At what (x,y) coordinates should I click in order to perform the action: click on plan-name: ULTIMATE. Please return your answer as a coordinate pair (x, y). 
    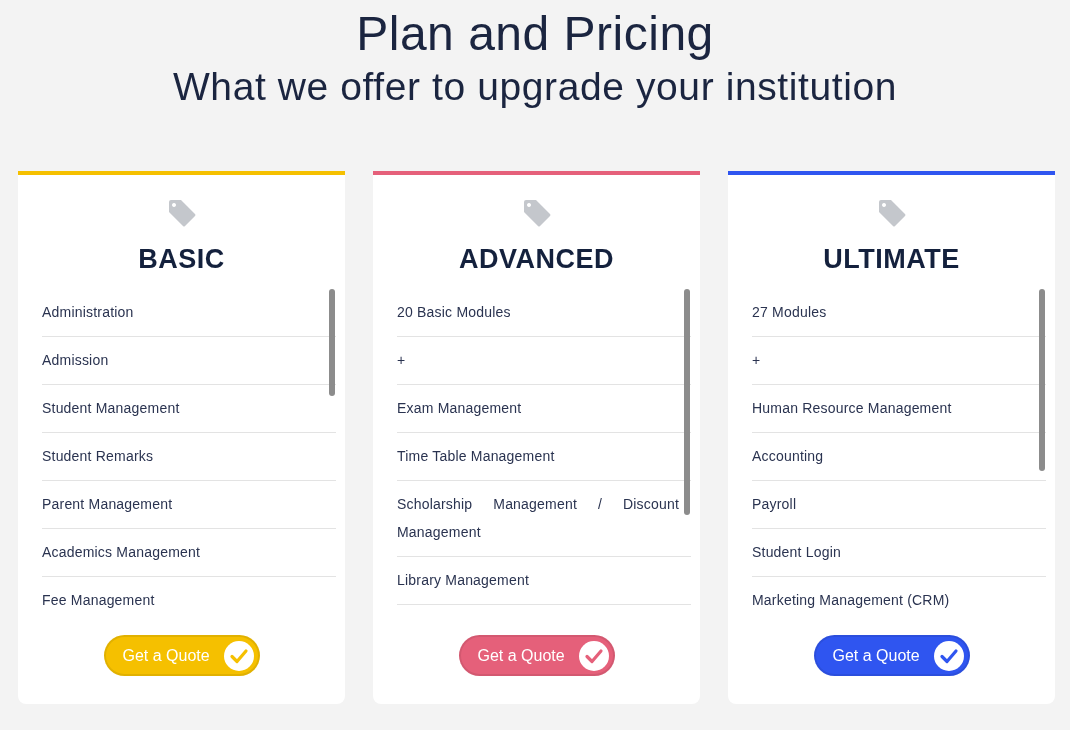
    Looking at the image, I should click on (891, 259).